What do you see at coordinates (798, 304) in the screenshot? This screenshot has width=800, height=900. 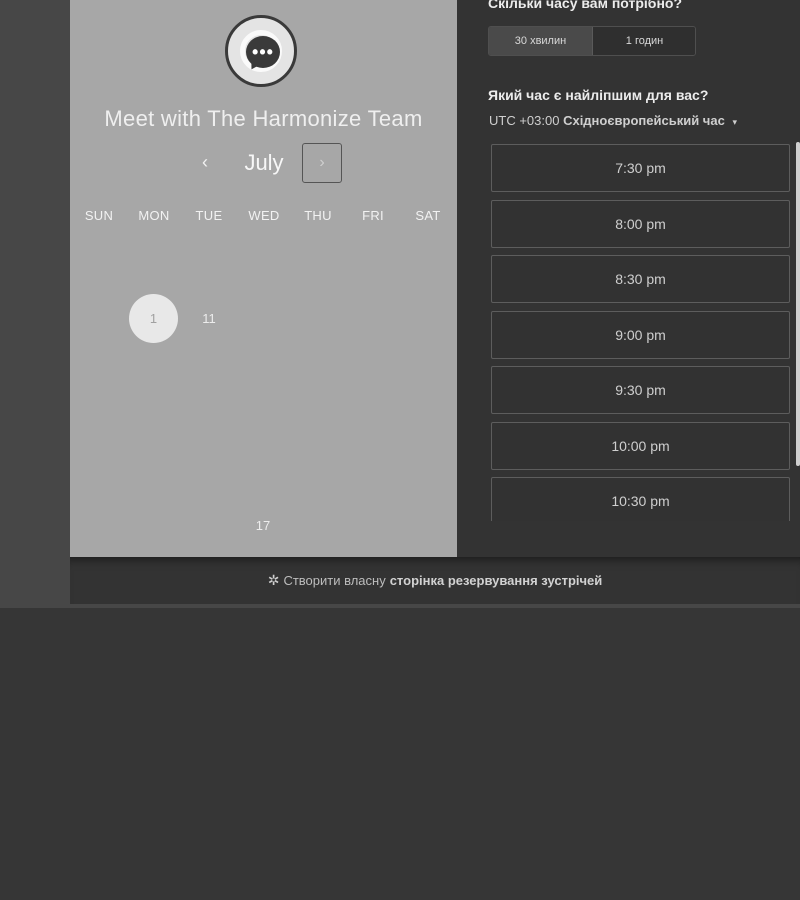 I see `slot-list-scrollbar` at bounding box center [798, 304].